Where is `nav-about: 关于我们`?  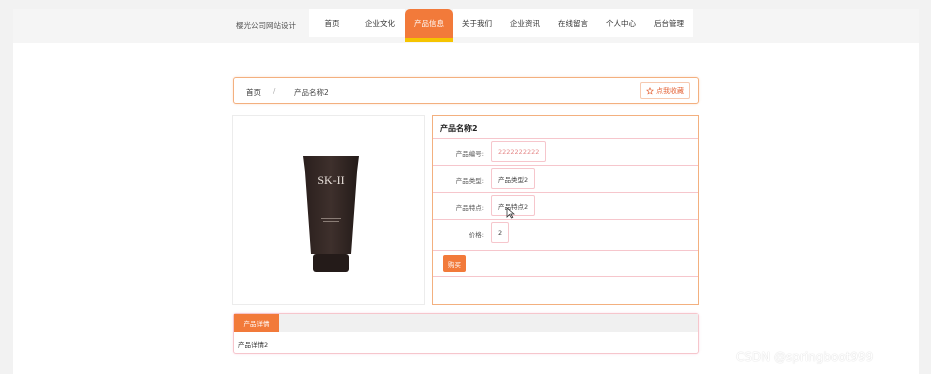
nav-about: 关于我们 is located at coordinates (477, 23).